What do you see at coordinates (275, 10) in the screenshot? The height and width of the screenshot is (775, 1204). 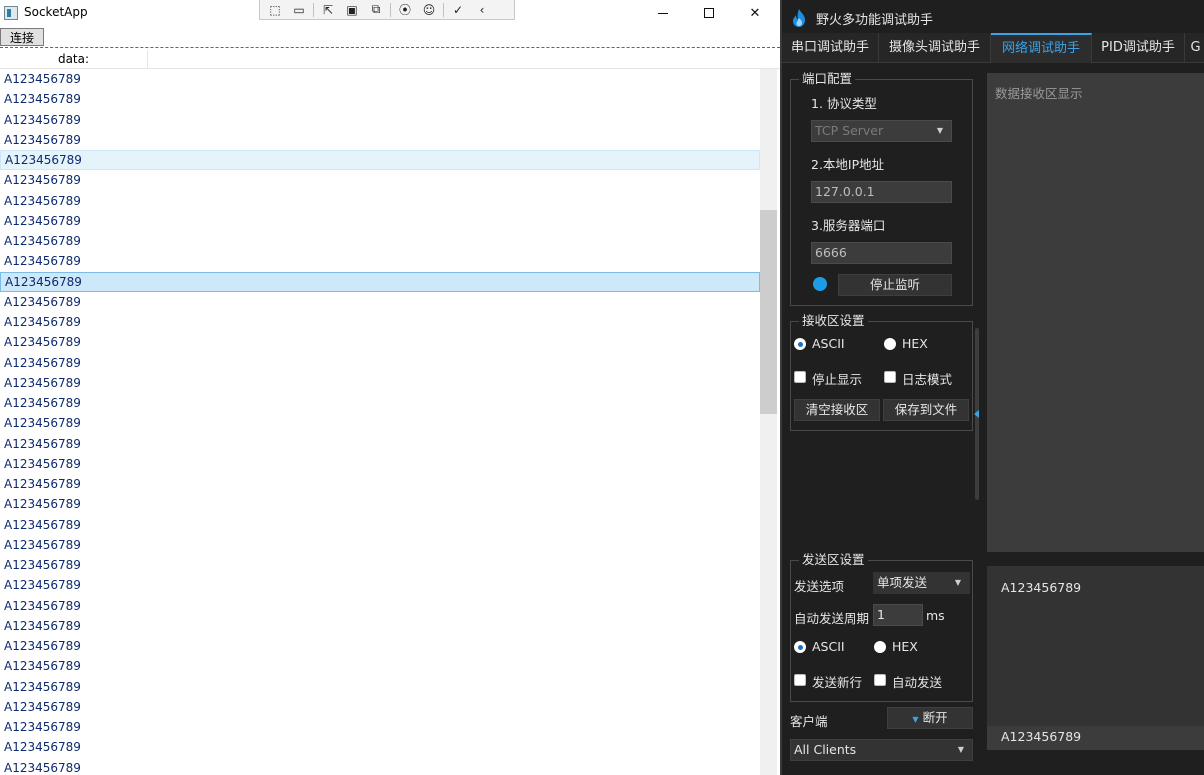 I see `select-element-icon: ⬚` at bounding box center [275, 10].